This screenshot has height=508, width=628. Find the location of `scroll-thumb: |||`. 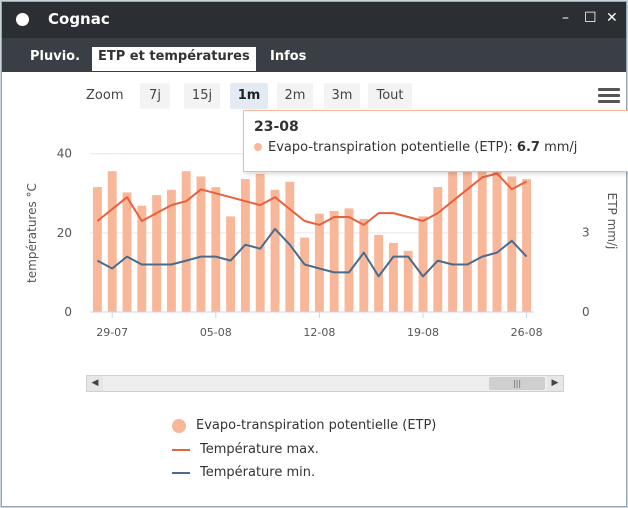

scroll-thumb: ||| is located at coordinates (517, 383).